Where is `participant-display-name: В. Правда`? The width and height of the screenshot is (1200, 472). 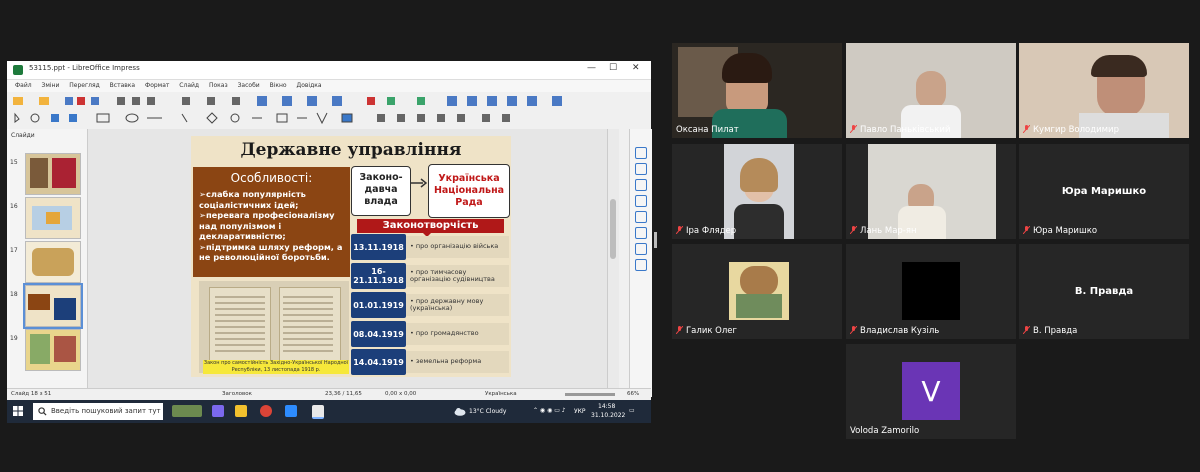 participant-display-name: В. Правда is located at coordinates (1104, 291).